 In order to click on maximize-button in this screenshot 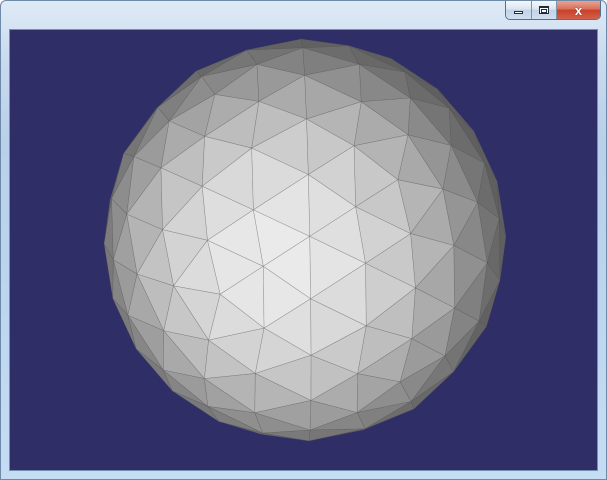, I will do `click(544, 10)`.